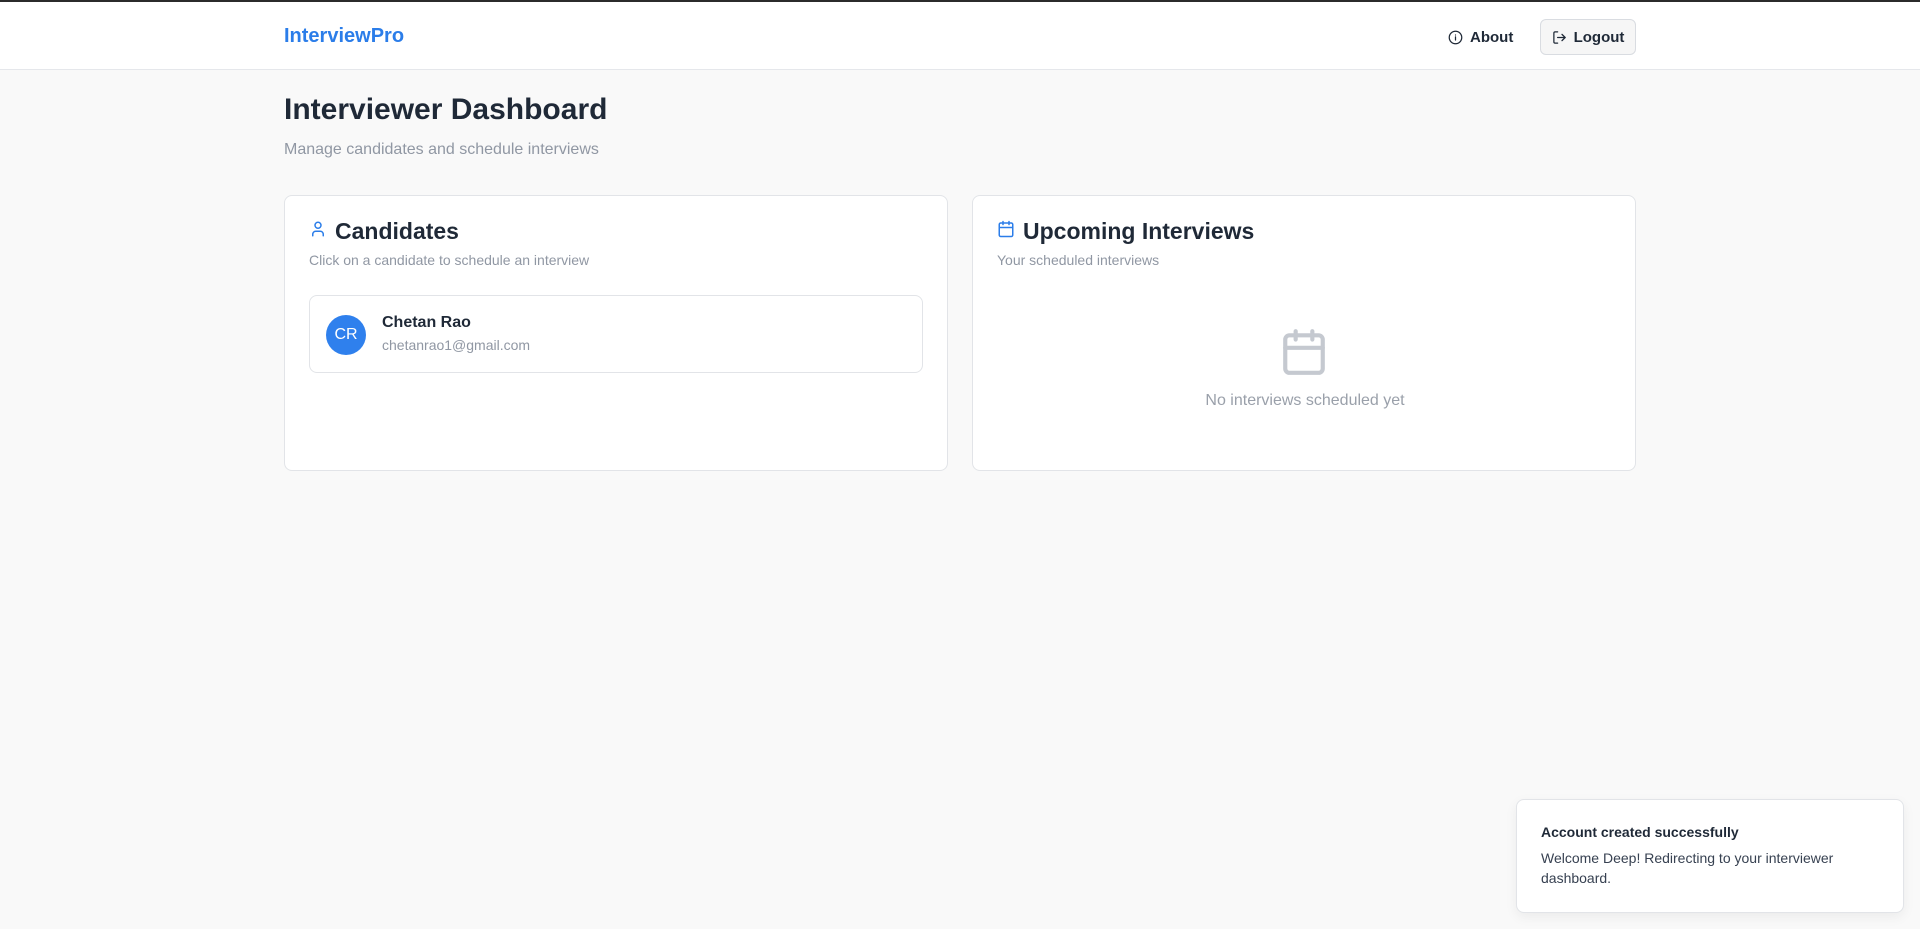 The image size is (1920, 929). I want to click on candidate-item: CR Chetan Rao chetanrao1@gmail.com, so click(616, 334).